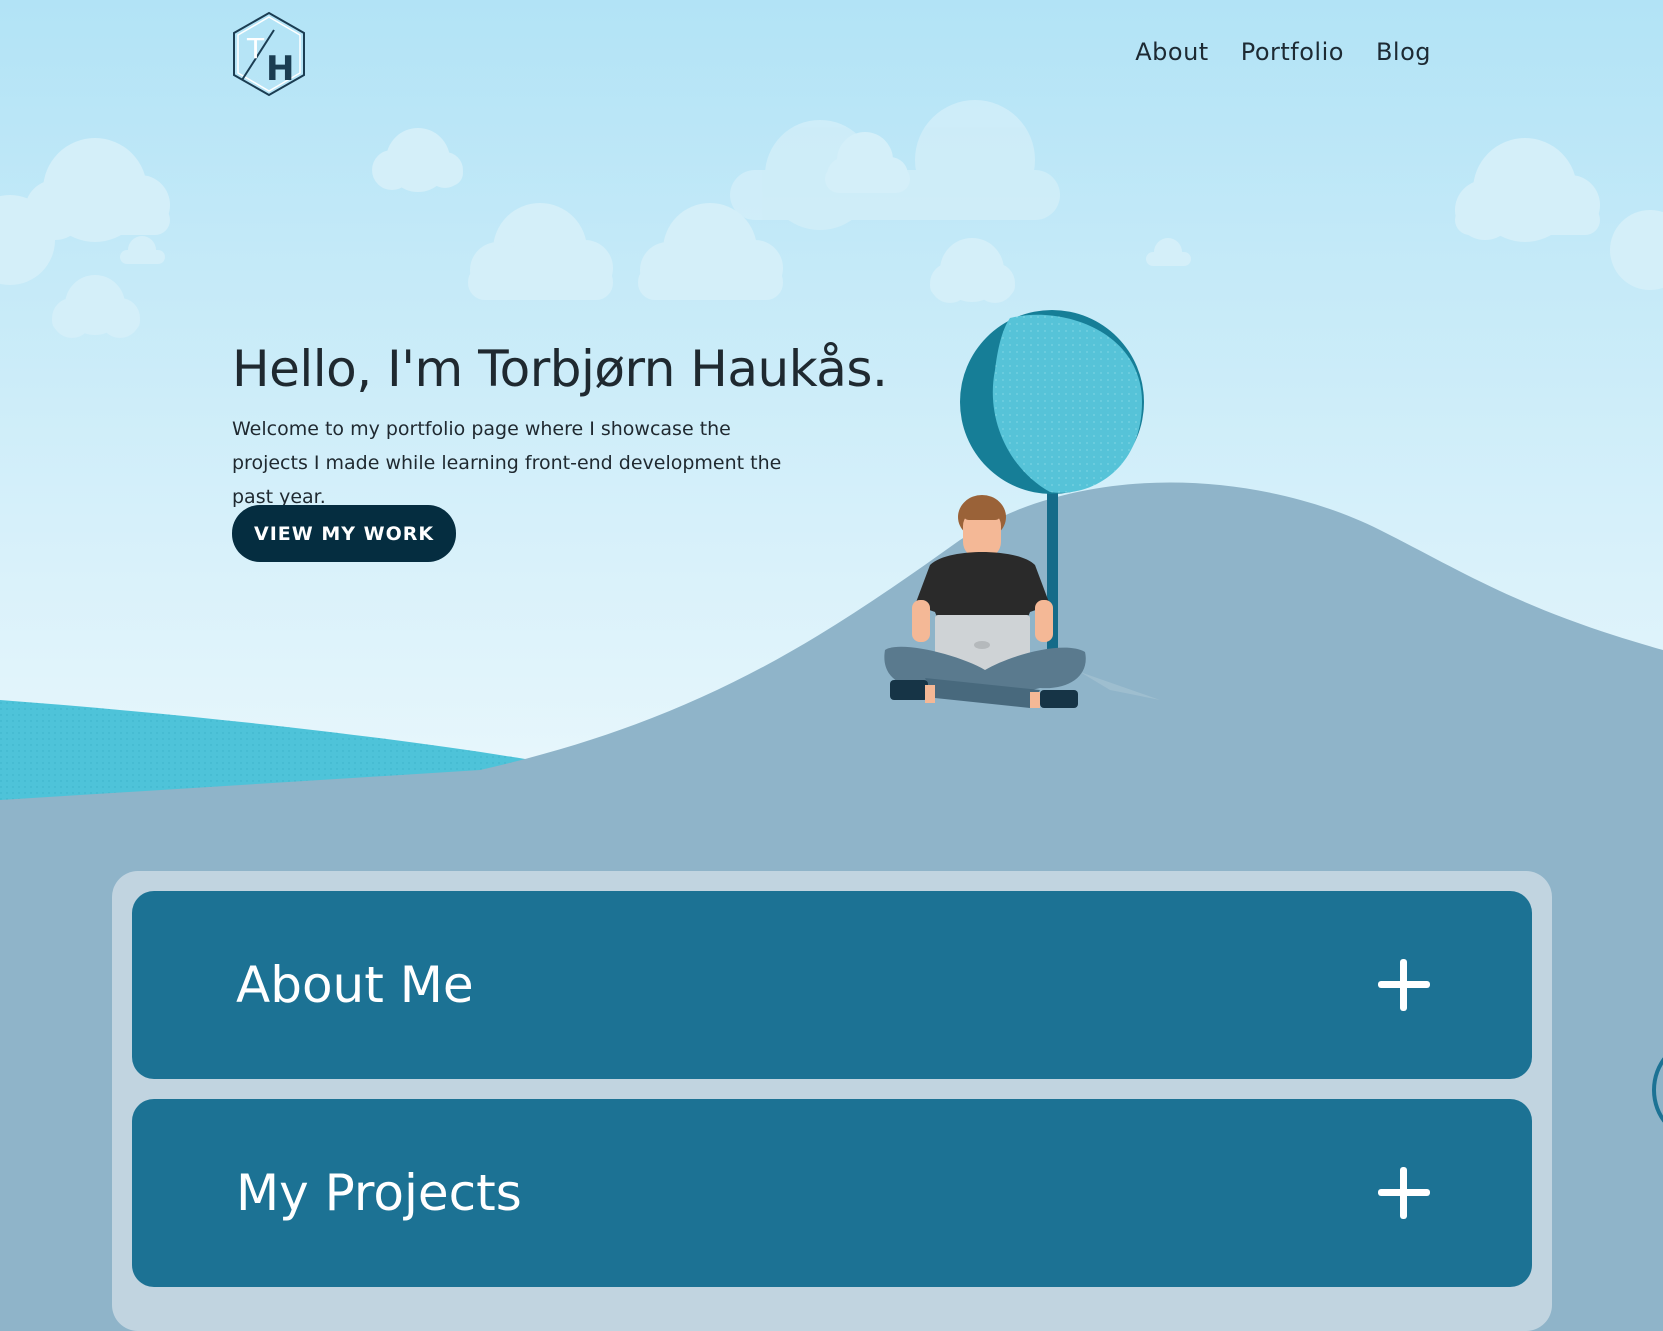 The height and width of the screenshot is (1331, 1663). What do you see at coordinates (355, 985) in the screenshot?
I see `accordion-title: About Me` at bounding box center [355, 985].